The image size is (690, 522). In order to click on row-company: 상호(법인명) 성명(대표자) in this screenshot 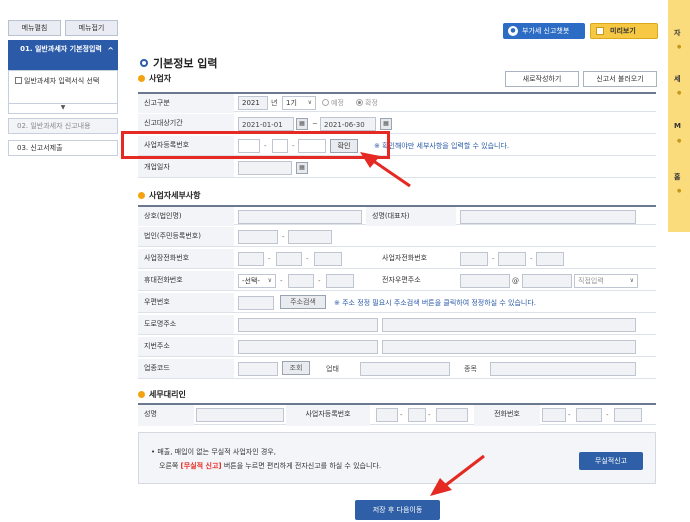, I will do `click(397, 215)`.